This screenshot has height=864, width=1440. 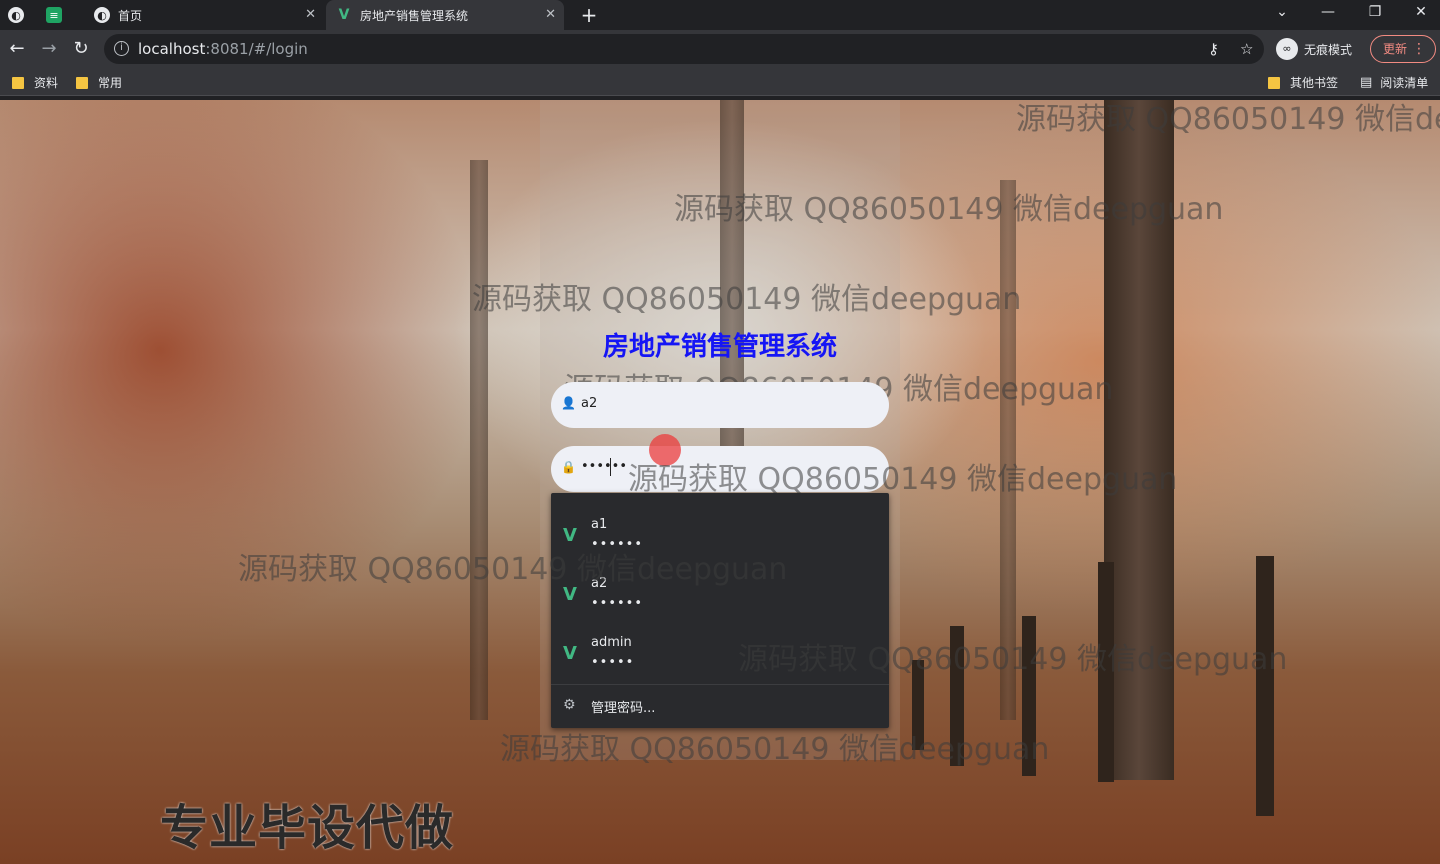 I want to click on tab-home: ◐ 首页 ✕, so click(x=205, y=15).